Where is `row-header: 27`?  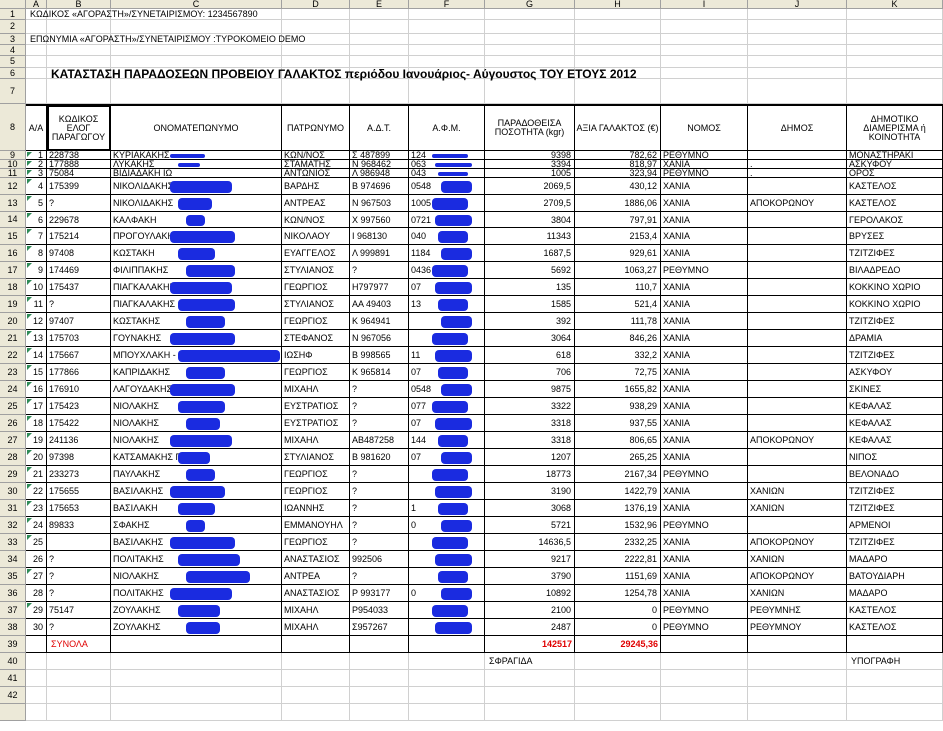 row-header: 27 is located at coordinates (13, 440).